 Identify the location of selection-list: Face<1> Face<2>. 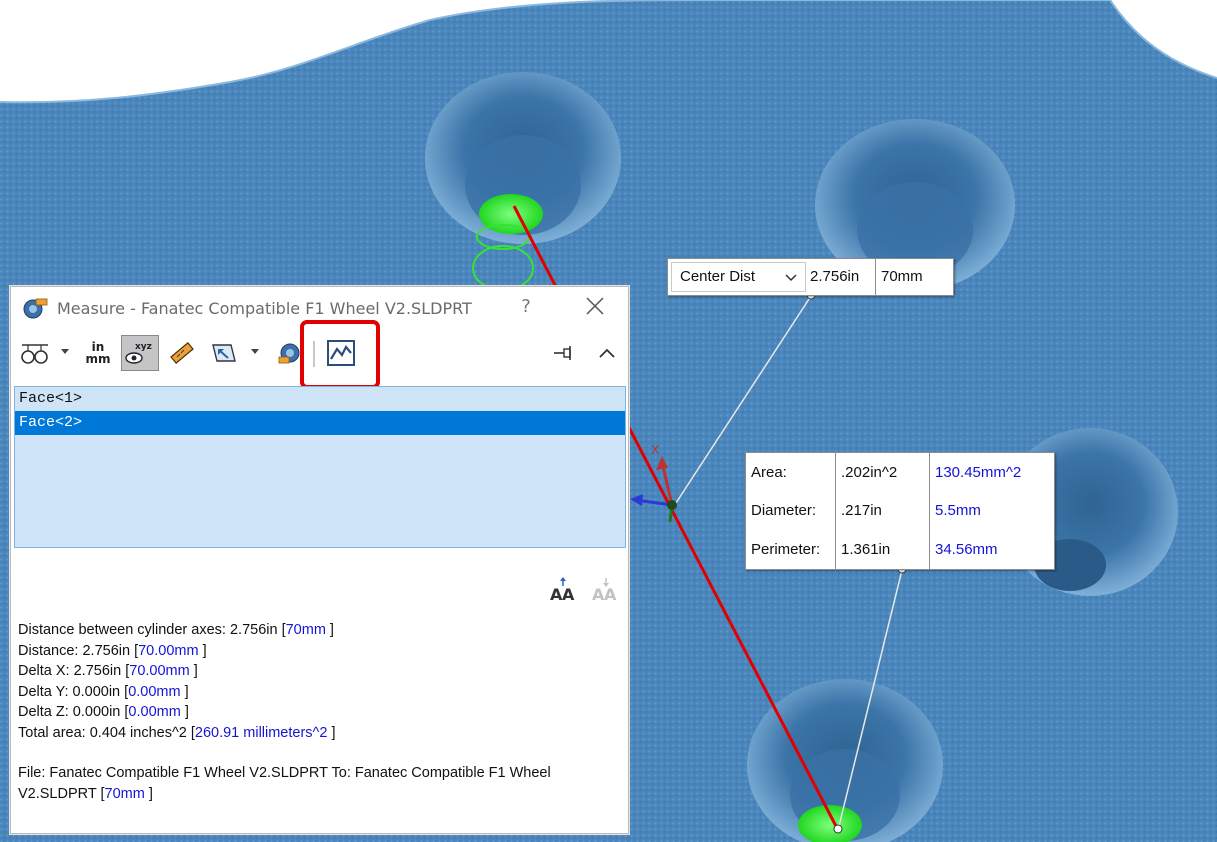
(320, 467).